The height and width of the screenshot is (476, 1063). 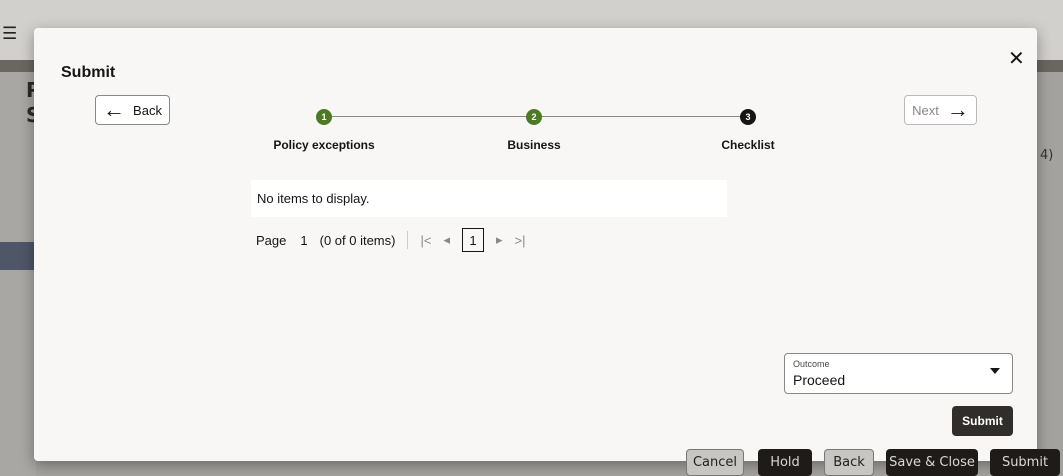 What do you see at coordinates (819, 380) in the screenshot?
I see `outcome-value: Proceed` at bounding box center [819, 380].